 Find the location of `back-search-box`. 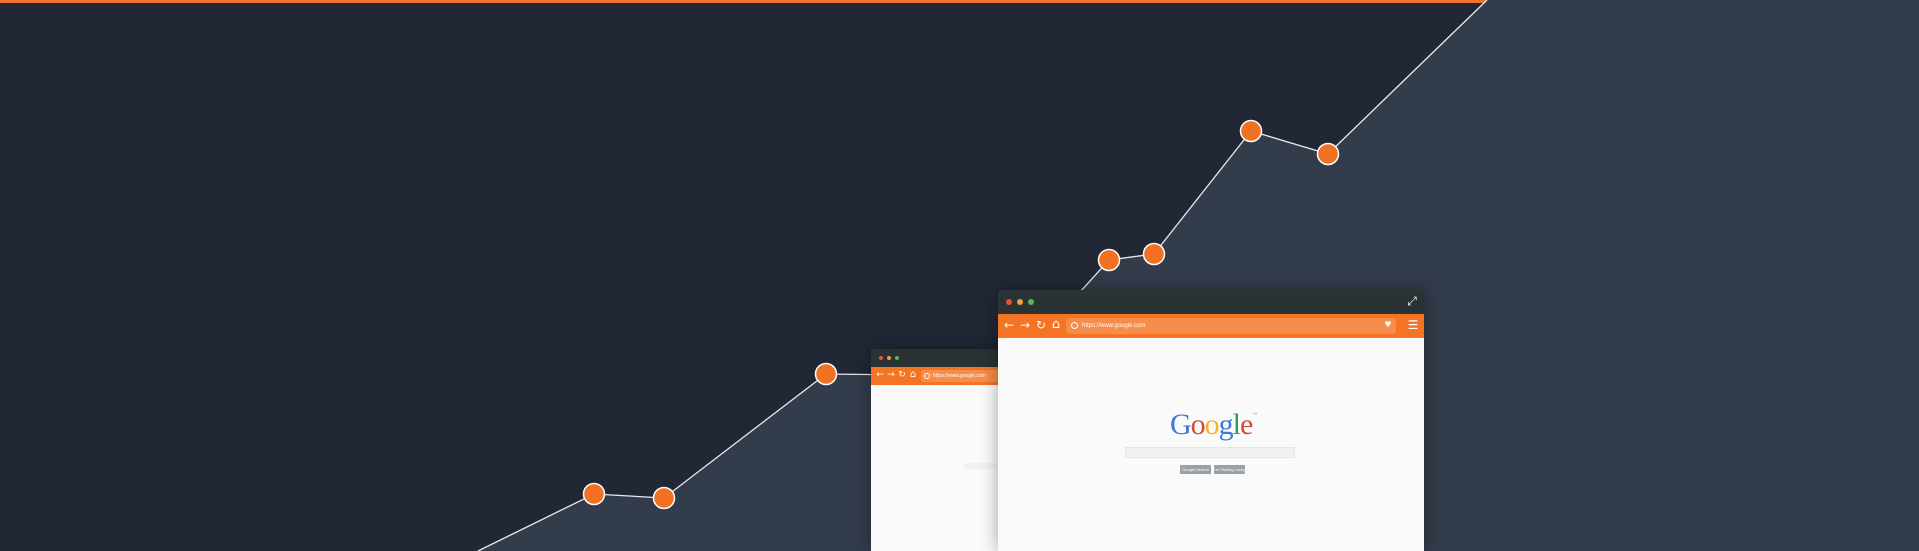

back-search-box is located at coordinates (981, 466).